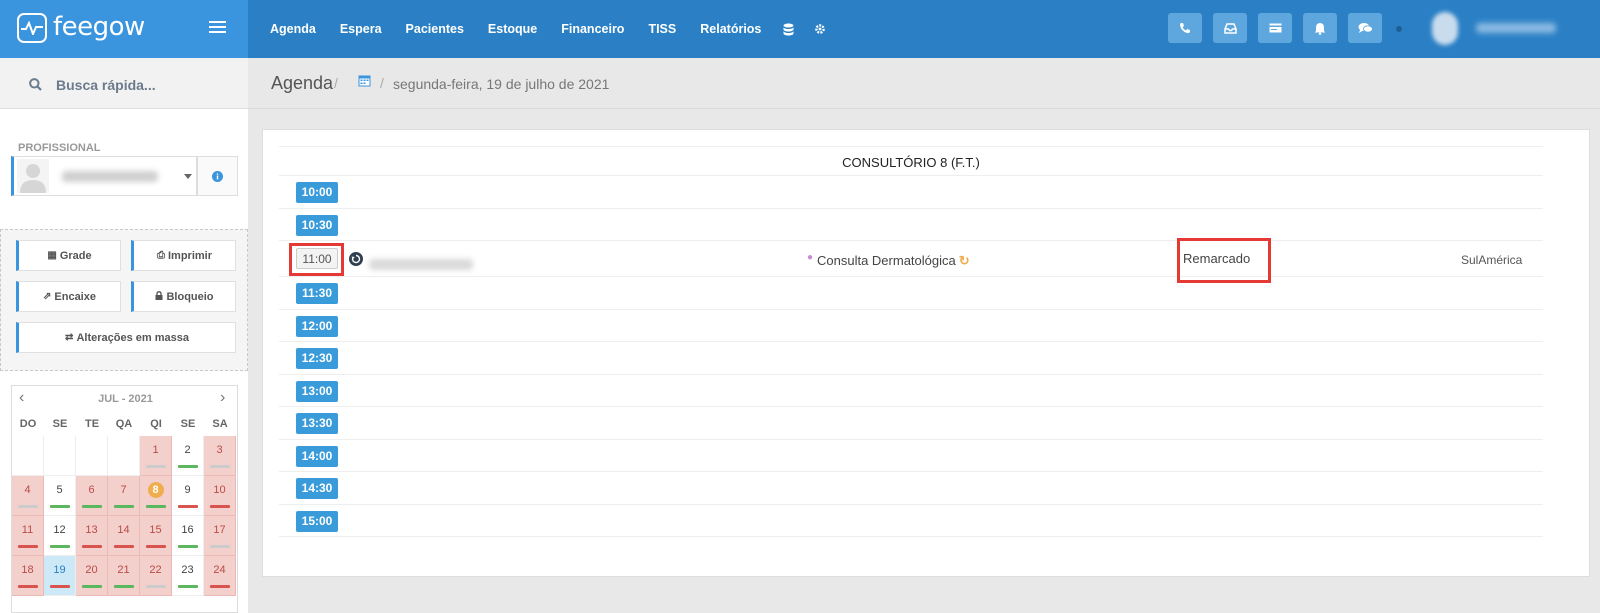 This screenshot has height=613, width=1600. Describe the element at coordinates (886, 260) in the screenshot. I see `procedure-label: Consulta Dermatológica` at that location.